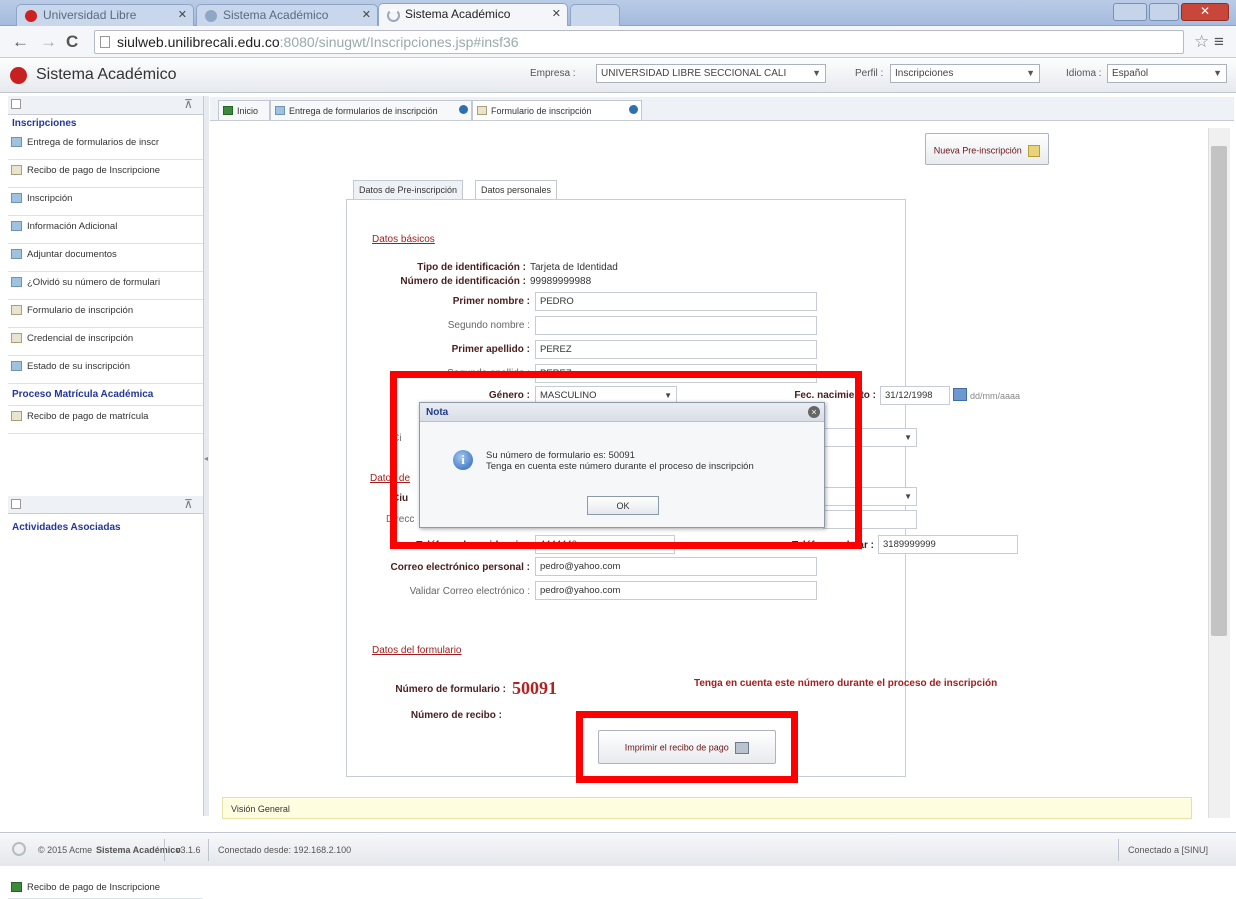  I want to click on perfil-select: Inscripciones ▼, so click(965, 73).